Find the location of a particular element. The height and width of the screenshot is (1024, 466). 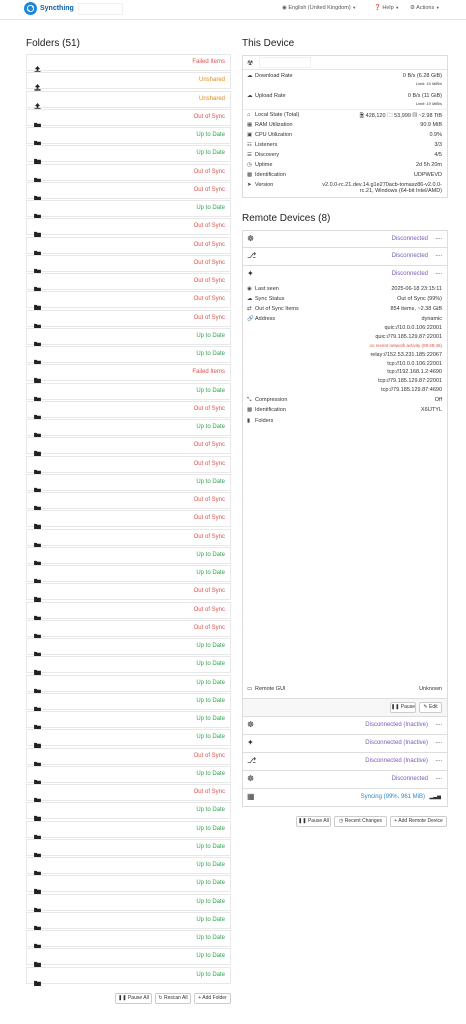

pencil-icon: ✎ is located at coordinates (425, 707).